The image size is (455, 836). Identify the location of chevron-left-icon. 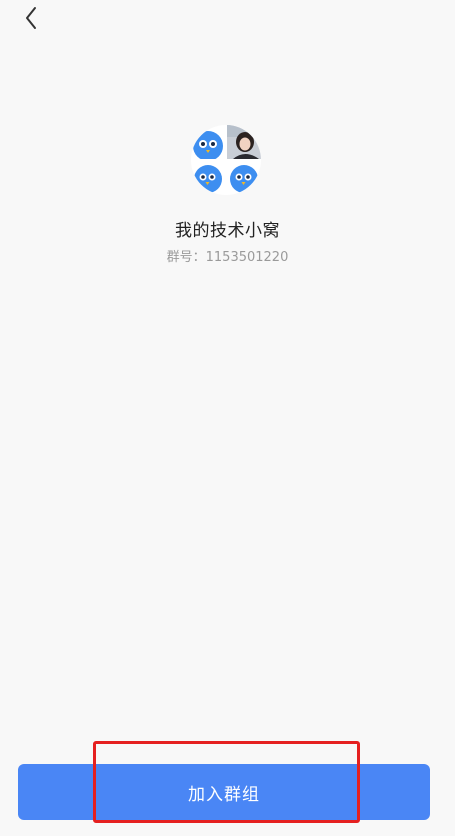
(31, 18).